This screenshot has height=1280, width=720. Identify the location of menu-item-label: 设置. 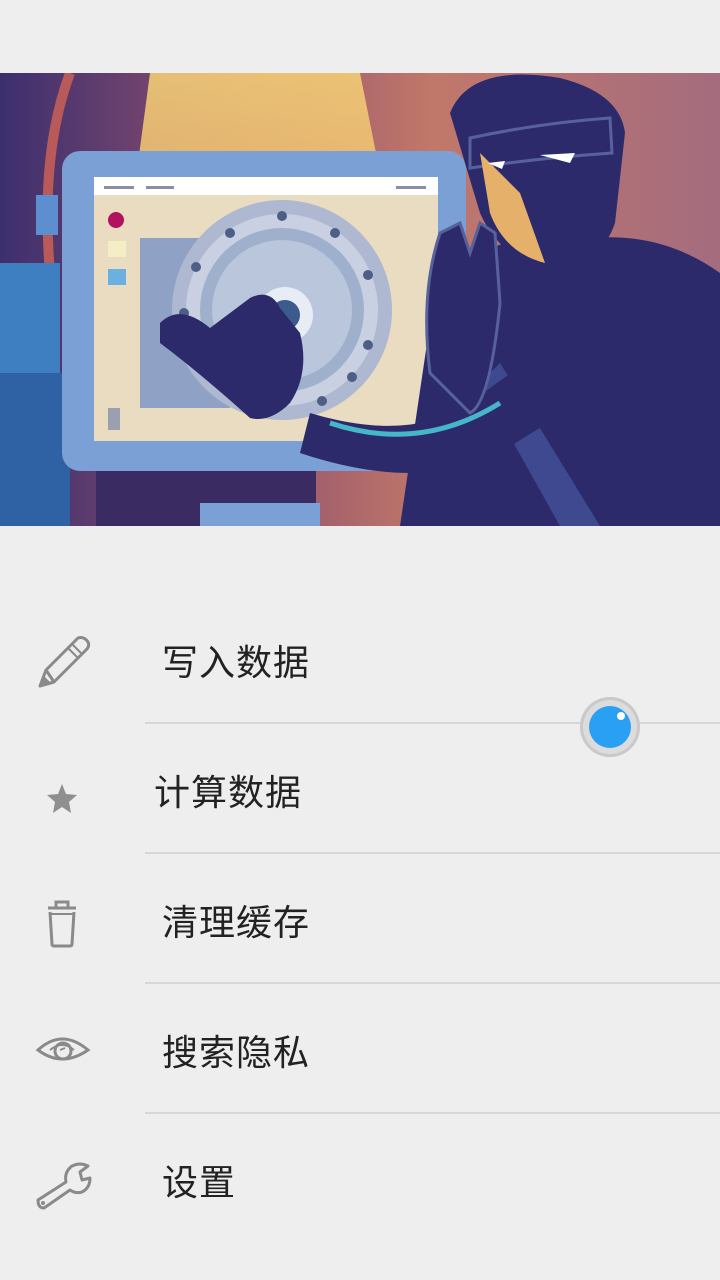
(199, 1183).